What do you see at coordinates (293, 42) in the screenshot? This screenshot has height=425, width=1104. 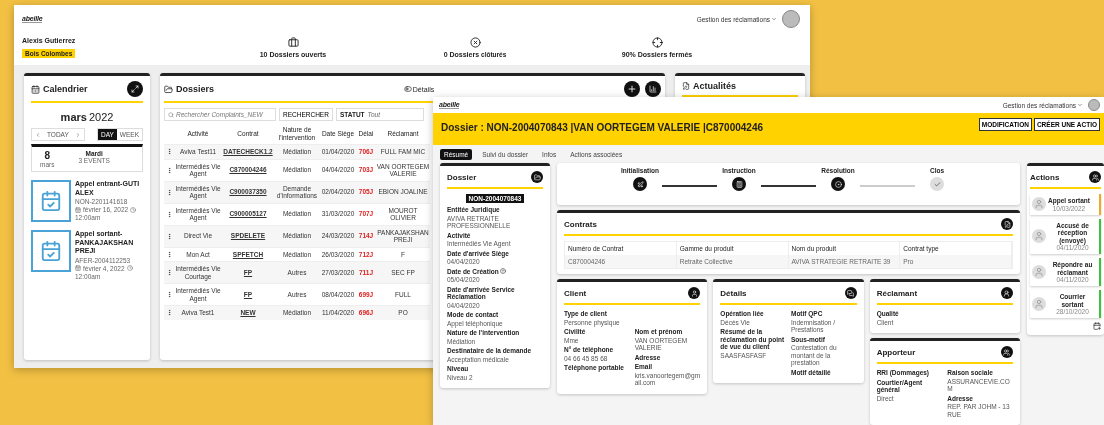 I see `briefcase-icon` at bounding box center [293, 42].